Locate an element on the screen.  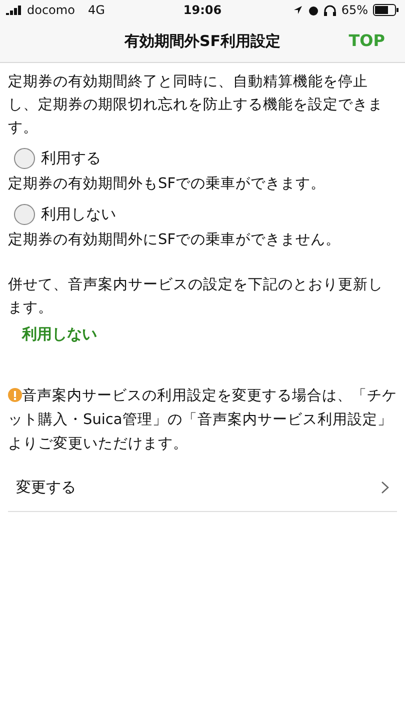
voice-notice: 併せて、音声案内サービスの設定を下記のとおり更新します。 is located at coordinates (196, 297).